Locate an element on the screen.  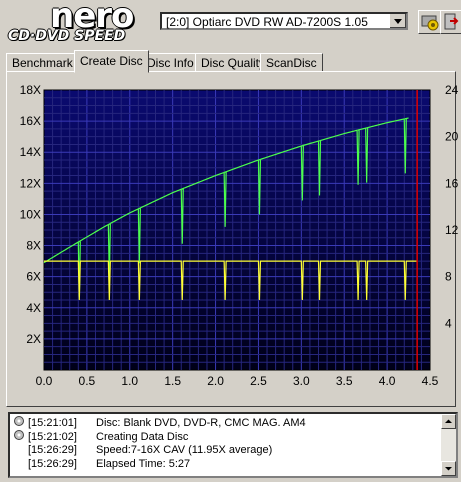
x-tick-label: 3.5 is located at coordinates (344, 381).